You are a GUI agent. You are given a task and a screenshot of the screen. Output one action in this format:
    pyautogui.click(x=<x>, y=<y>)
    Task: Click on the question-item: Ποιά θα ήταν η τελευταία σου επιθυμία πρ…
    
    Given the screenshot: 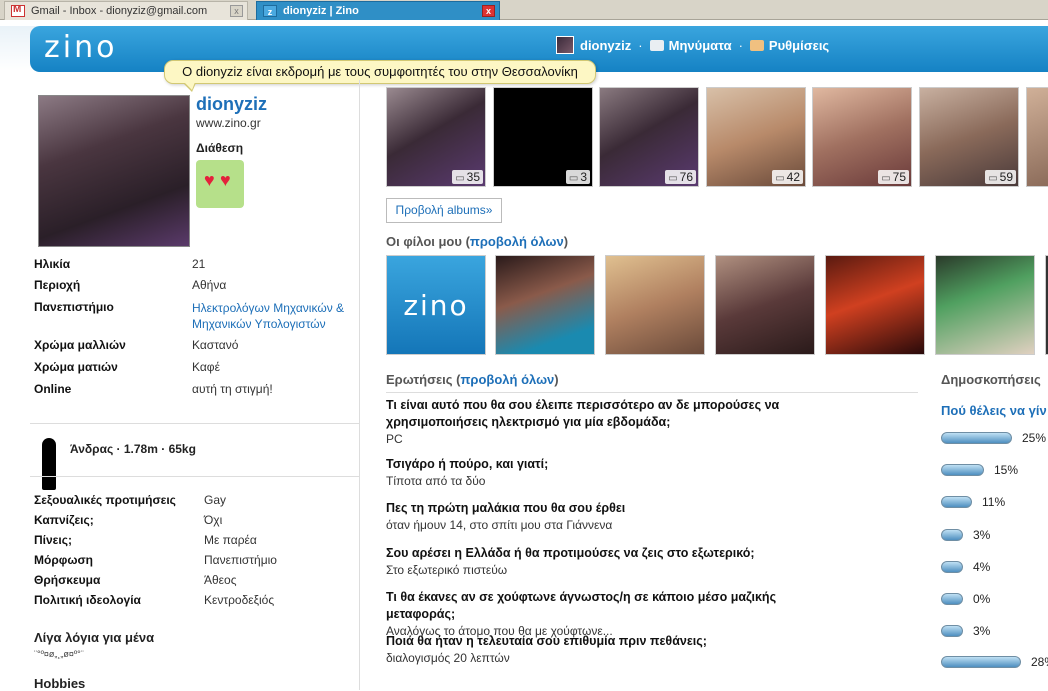 What is the action you would take?
    pyautogui.click(x=601, y=650)
    